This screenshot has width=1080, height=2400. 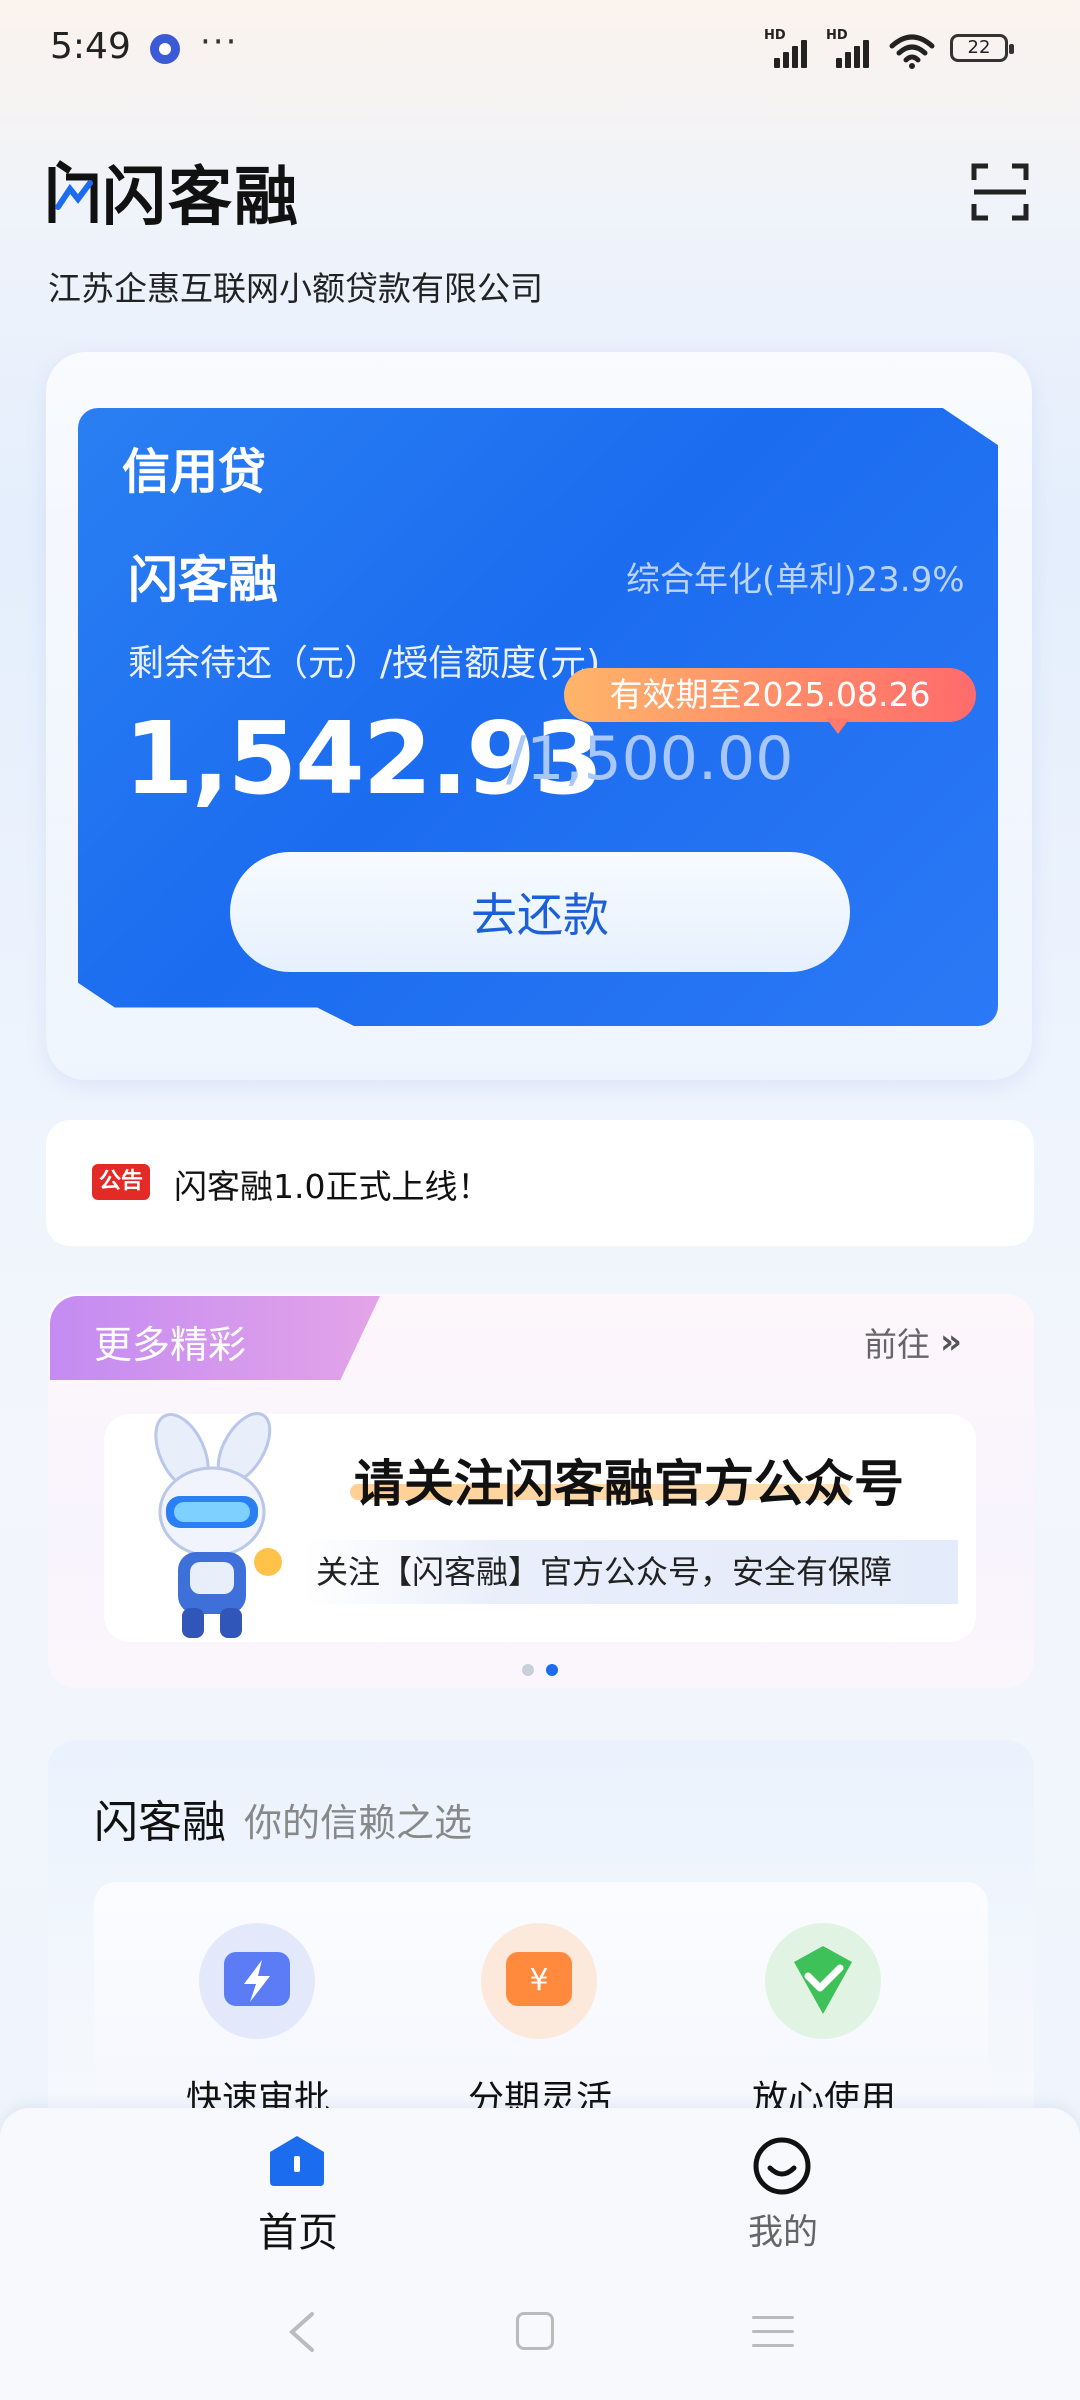 I want to click on company-name: 江苏企惠互联网小额贷款有限公司, so click(x=295, y=288).